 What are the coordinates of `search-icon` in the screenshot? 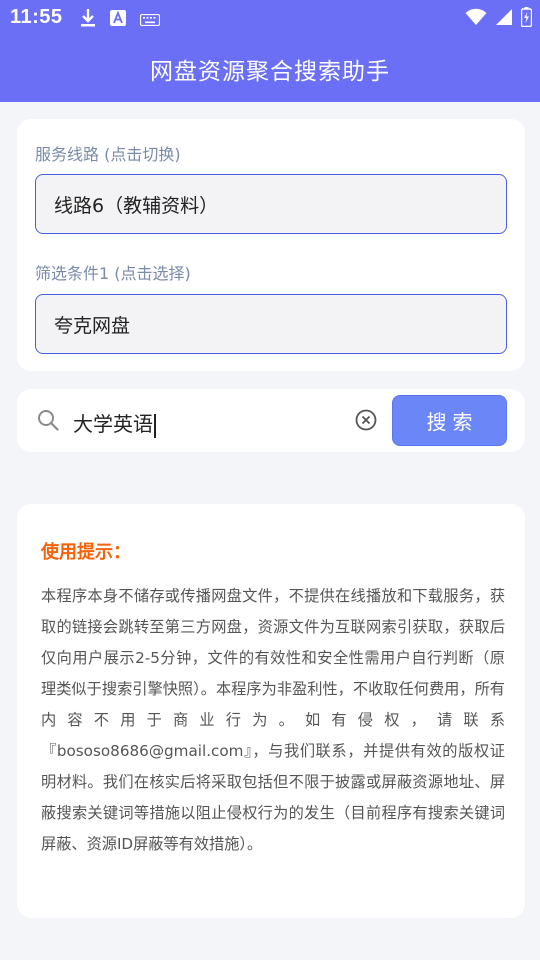 It's located at (48, 422).